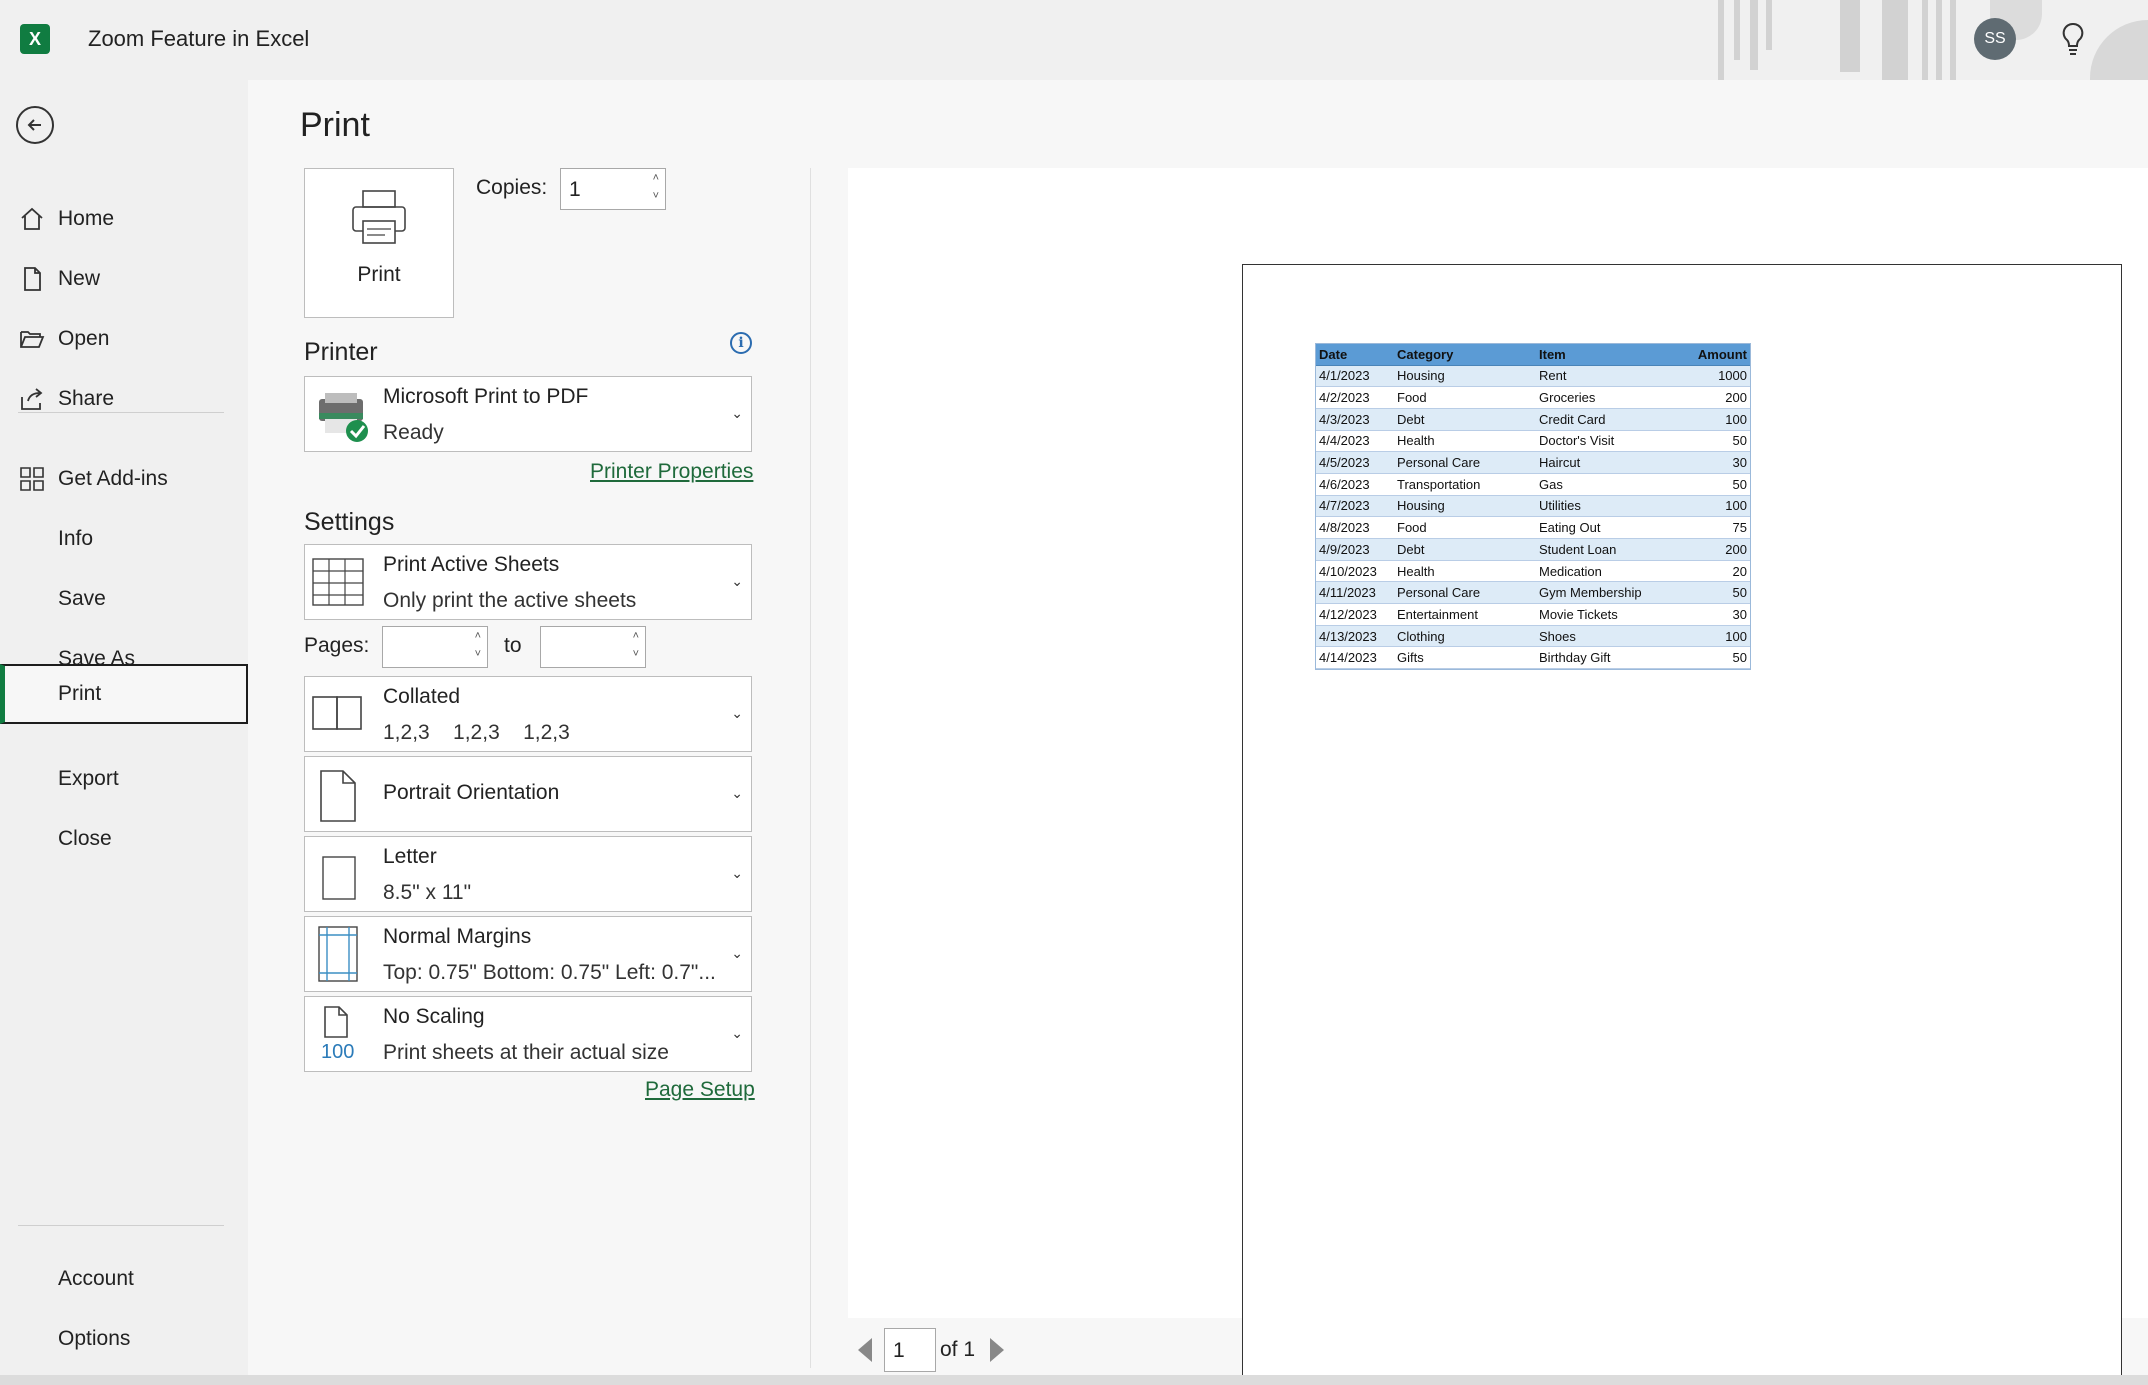 The height and width of the screenshot is (1385, 2148). Describe the element at coordinates (1355, 636) in the screenshot. I see `table-cell: 4/13/2023` at that location.